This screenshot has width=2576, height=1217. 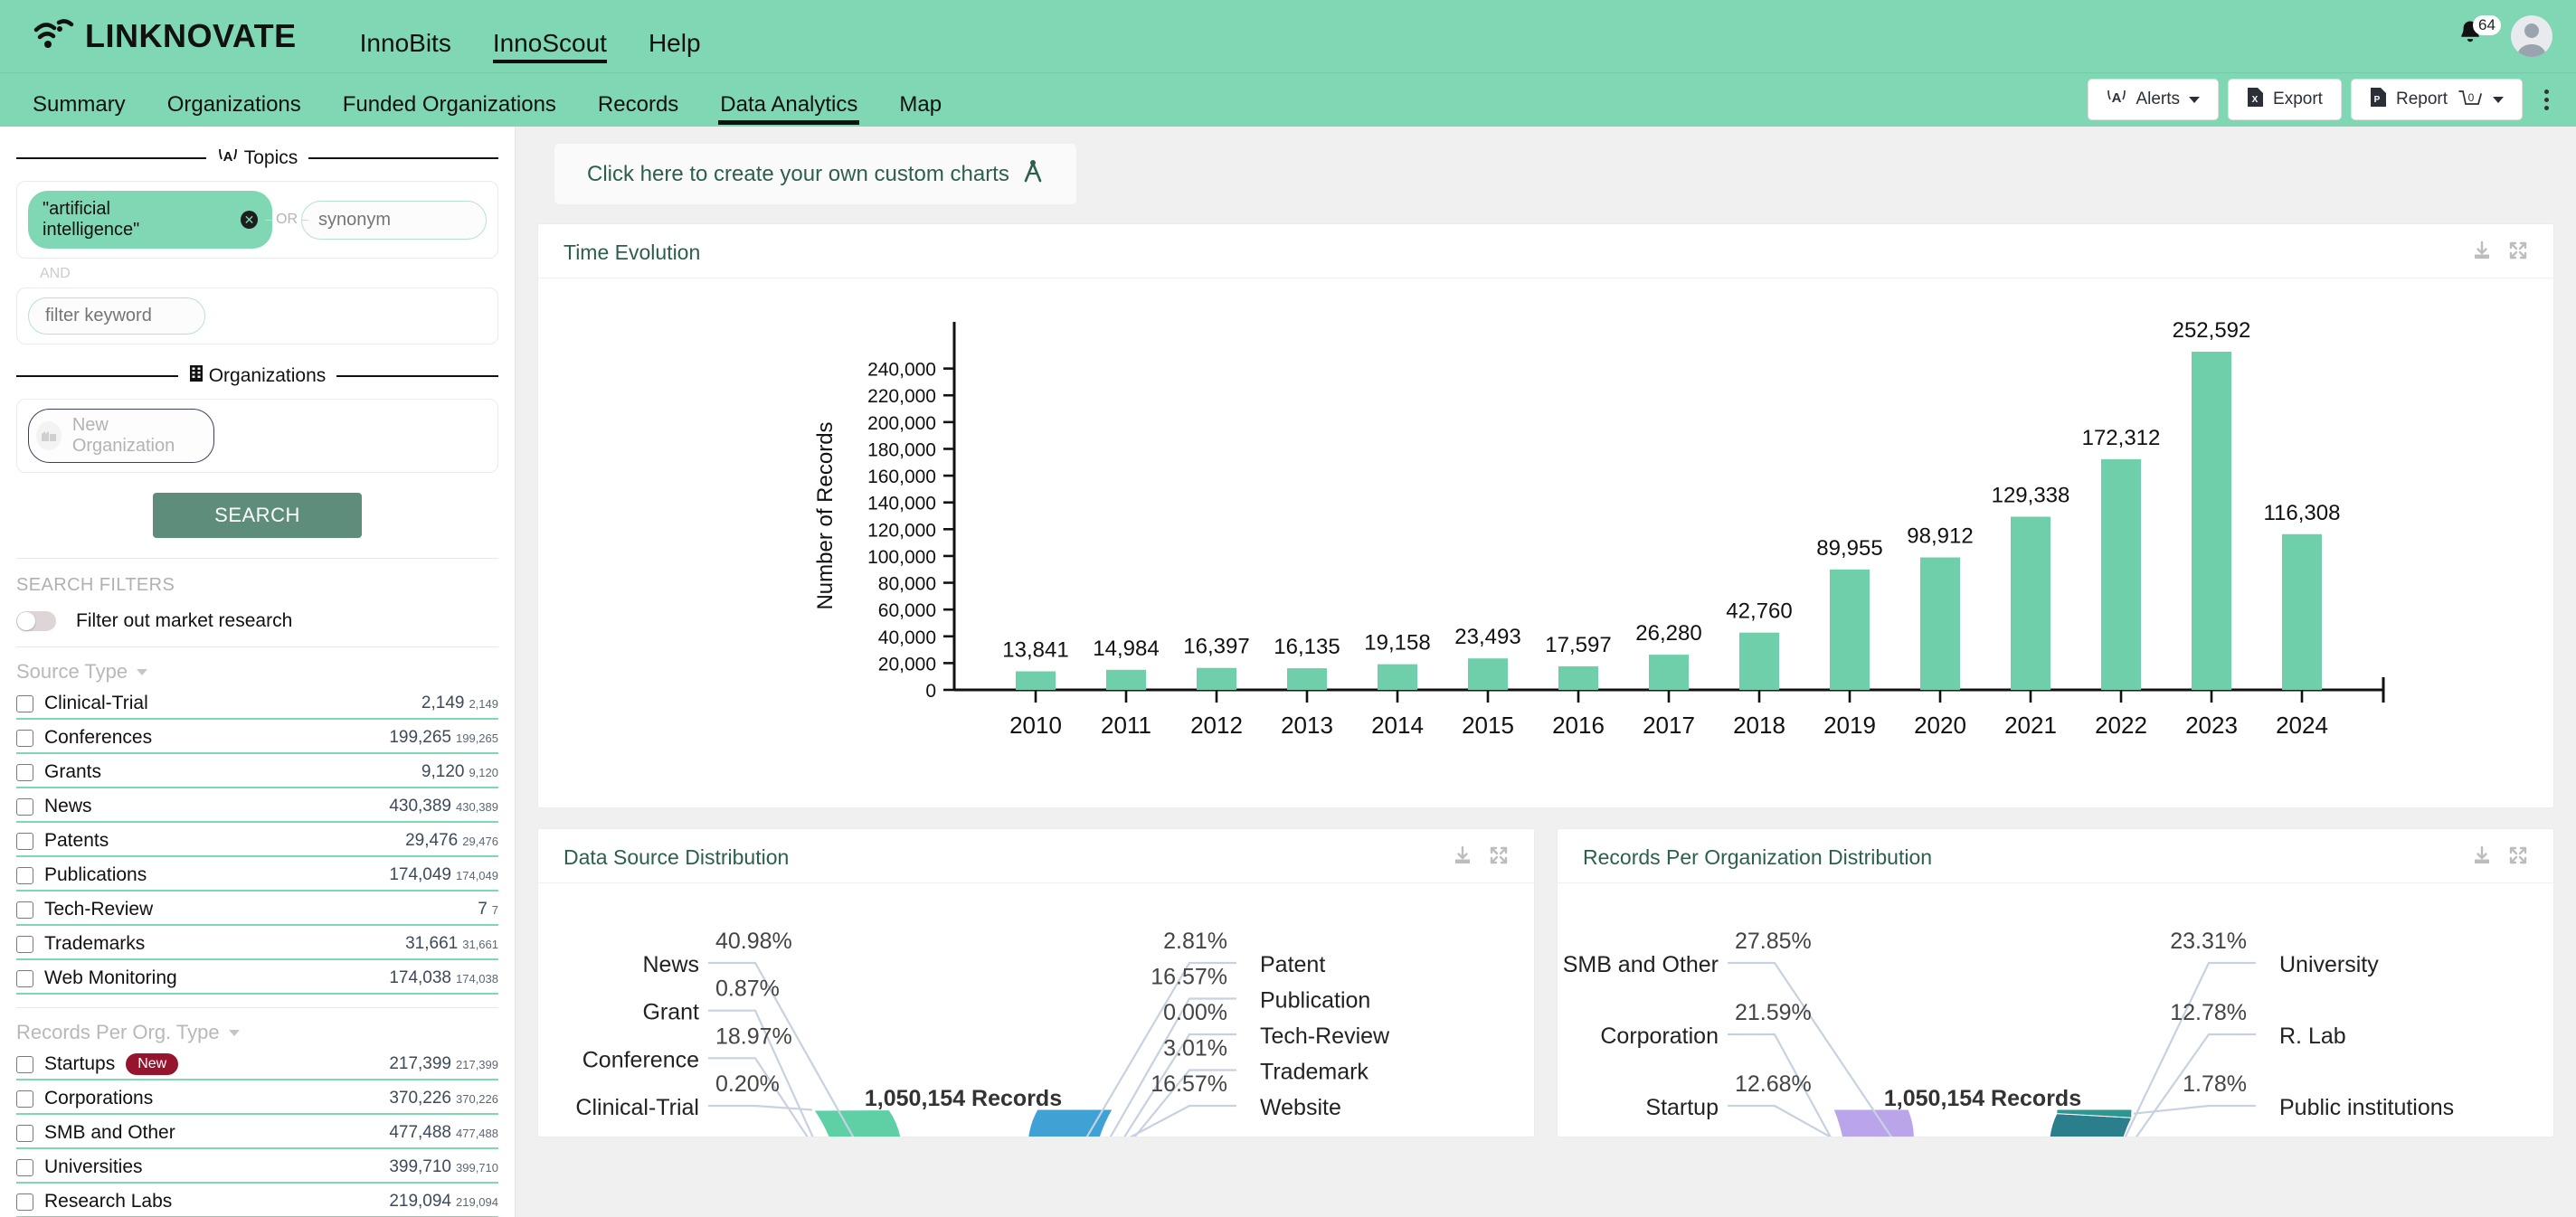 What do you see at coordinates (95, 943) in the screenshot?
I see `filter-label: Trademarks` at bounding box center [95, 943].